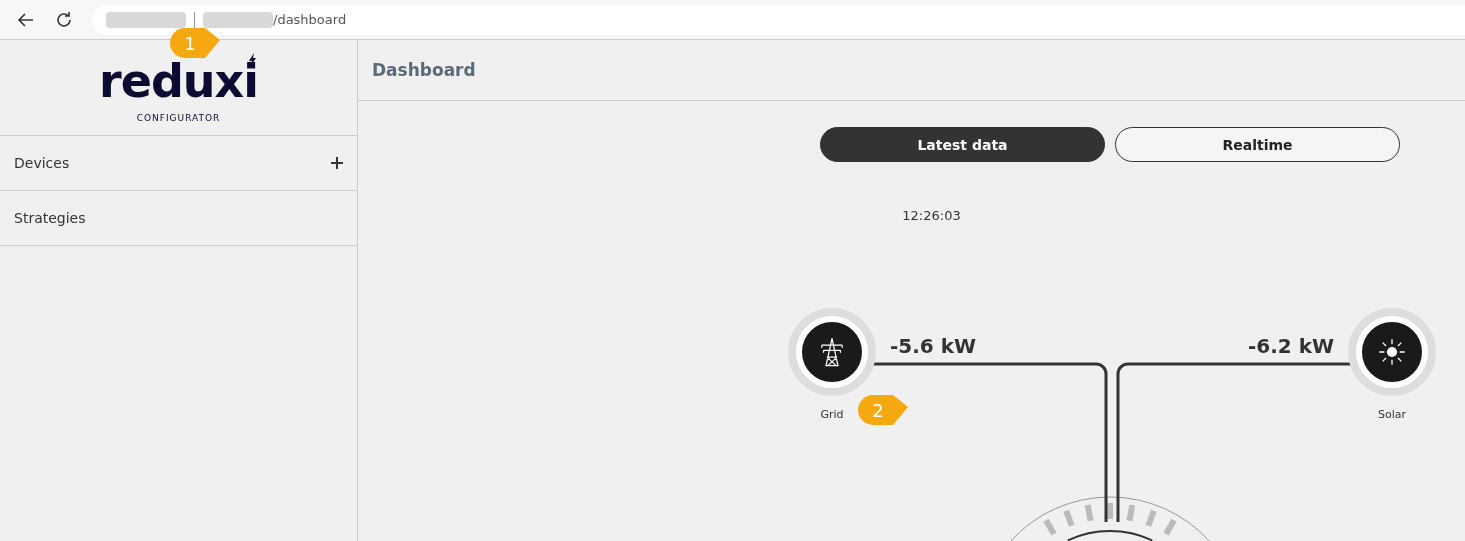 The height and width of the screenshot is (541, 1465). I want to click on node-label: Grid, so click(832, 414).